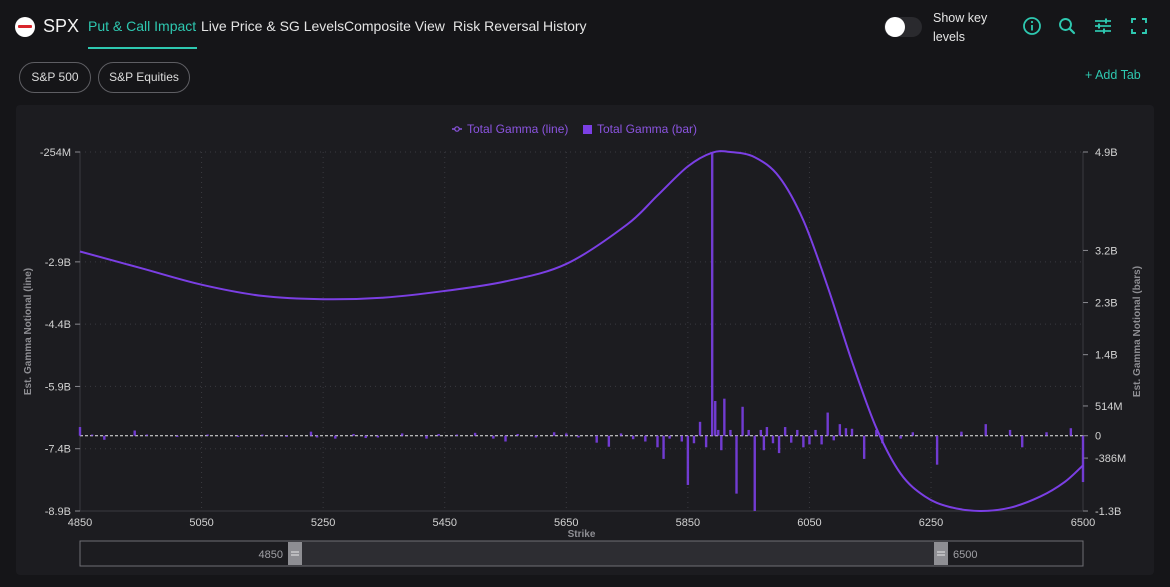 The width and height of the screenshot is (1170, 587). What do you see at coordinates (1110, 459) in the screenshot?
I see `y-right-tick-label: -386M` at bounding box center [1110, 459].